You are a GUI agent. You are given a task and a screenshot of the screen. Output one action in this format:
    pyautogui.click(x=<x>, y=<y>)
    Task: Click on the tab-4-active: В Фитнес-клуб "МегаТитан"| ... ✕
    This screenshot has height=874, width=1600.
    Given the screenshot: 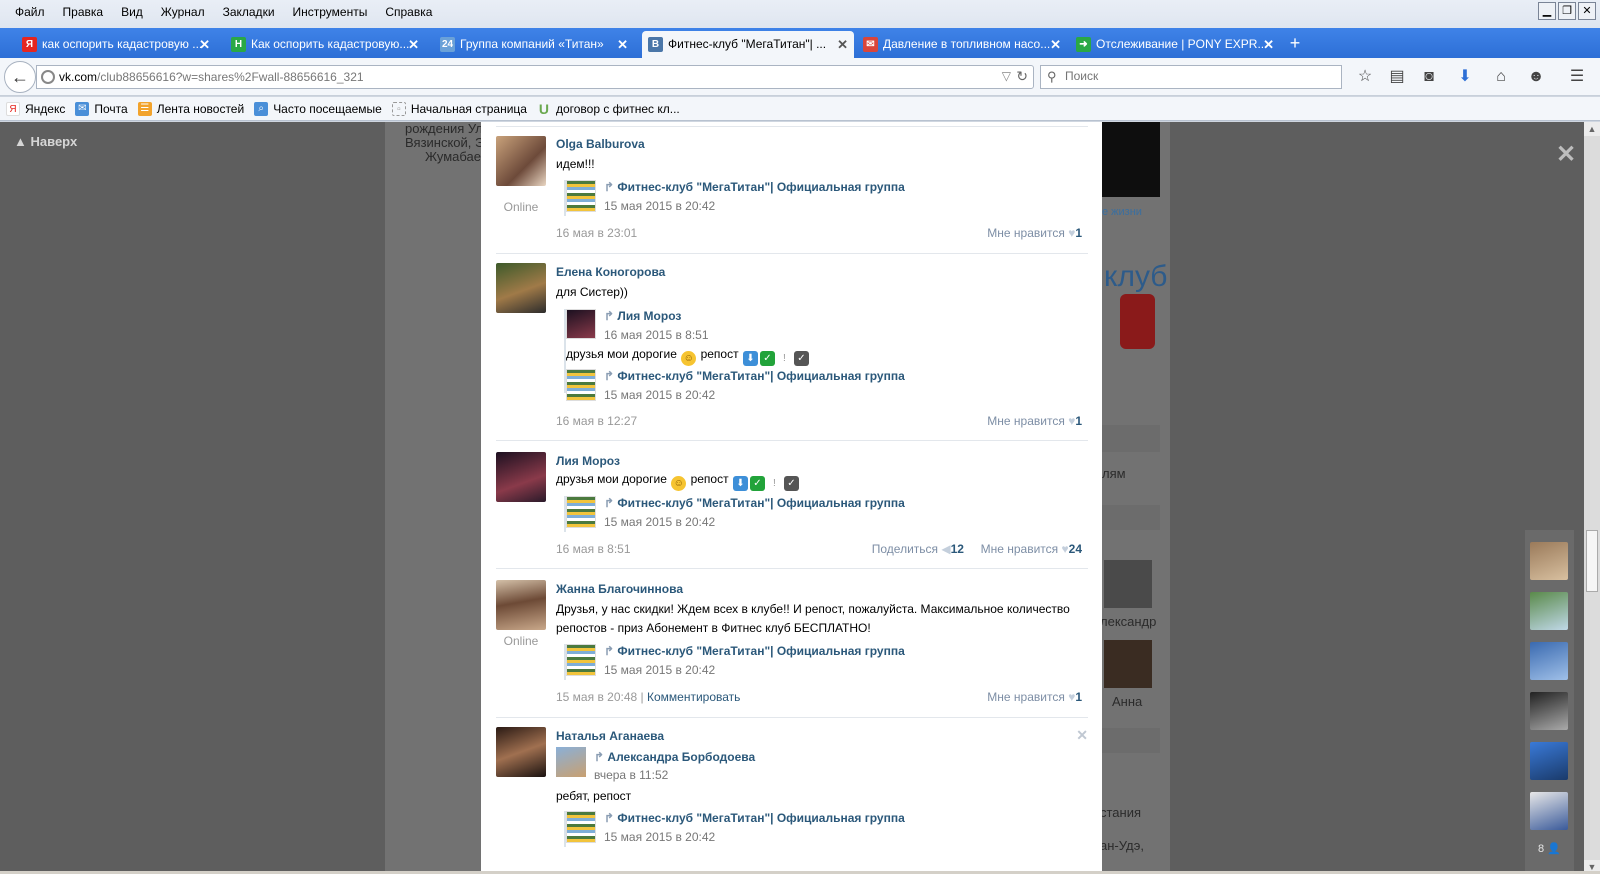 What is the action you would take?
    pyautogui.click(x=748, y=44)
    